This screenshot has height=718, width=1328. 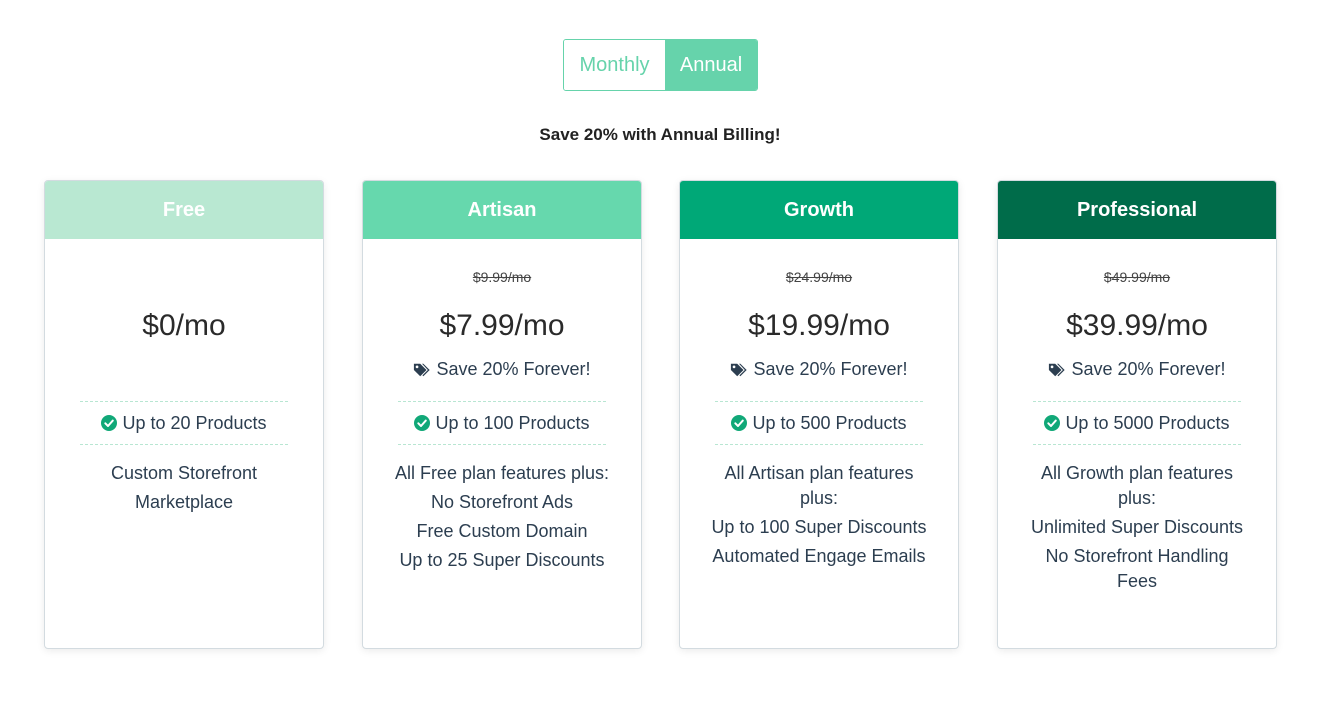 What do you see at coordinates (194, 422) in the screenshot?
I see `product-limit-label: Up to 20 Products` at bounding box center [194, 422].